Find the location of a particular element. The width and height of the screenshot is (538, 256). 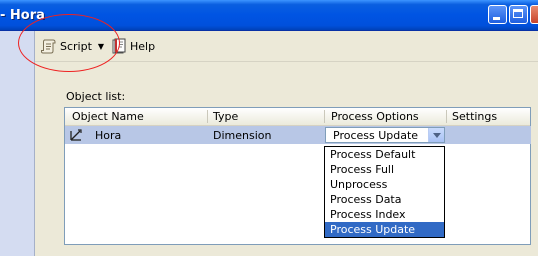

column-header-settings: Settings is located at coordinates (474, 116).